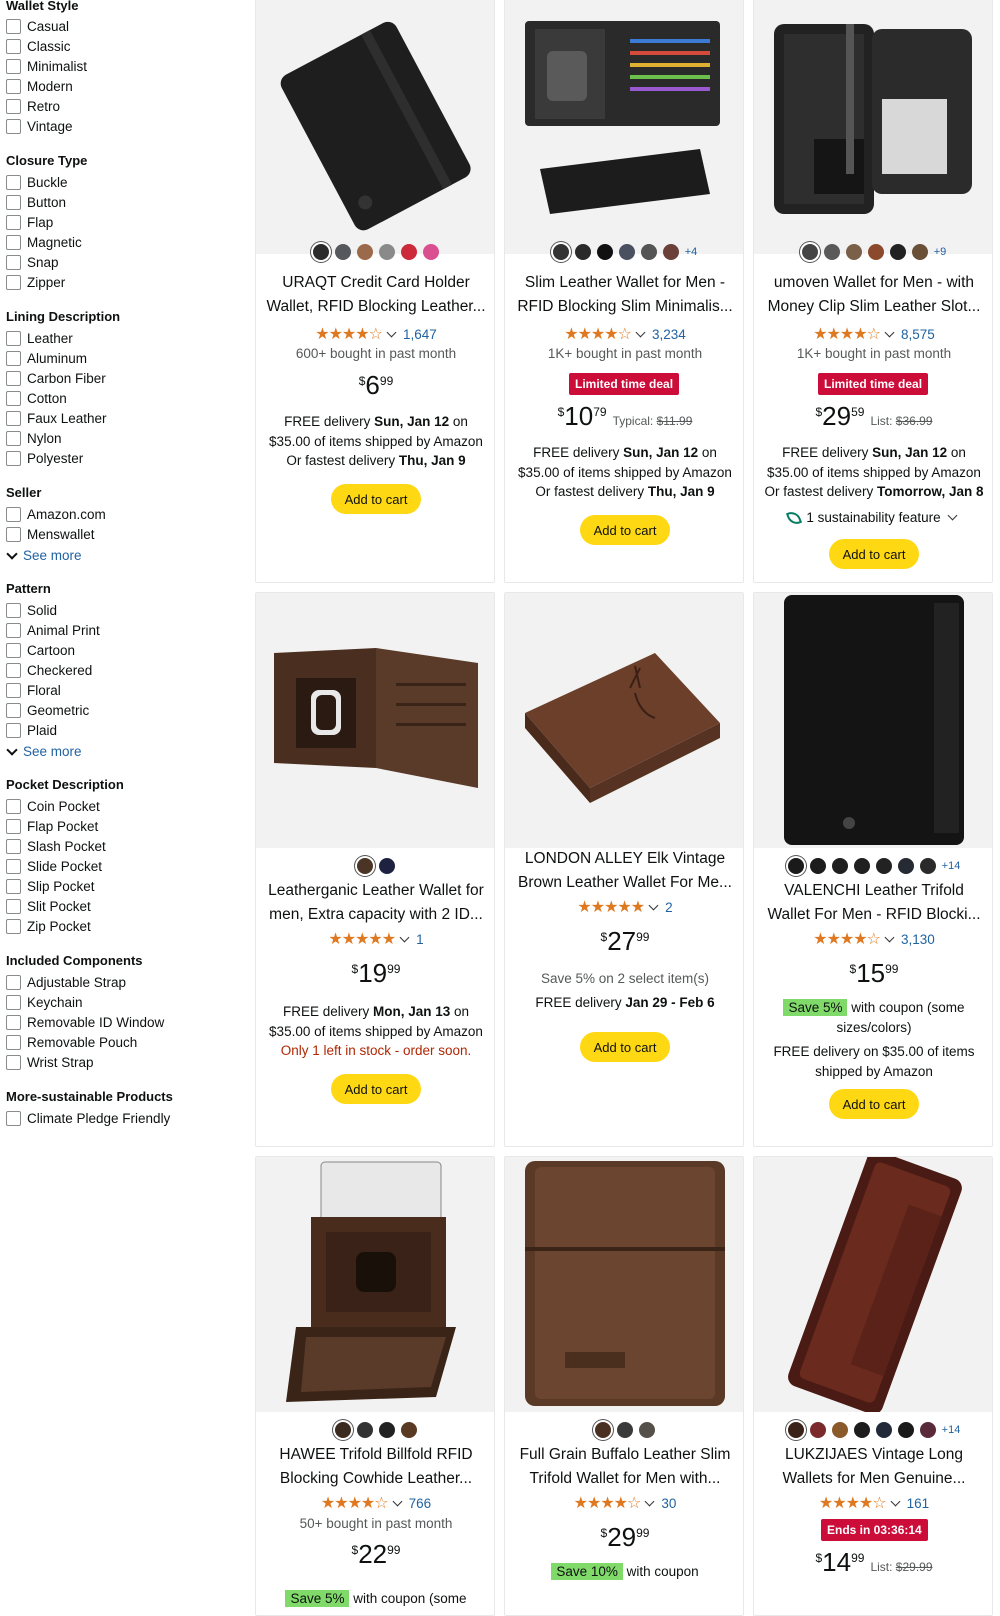  I want to click on coupon-offer: Save 10% with coupon, so click(625, 1572).